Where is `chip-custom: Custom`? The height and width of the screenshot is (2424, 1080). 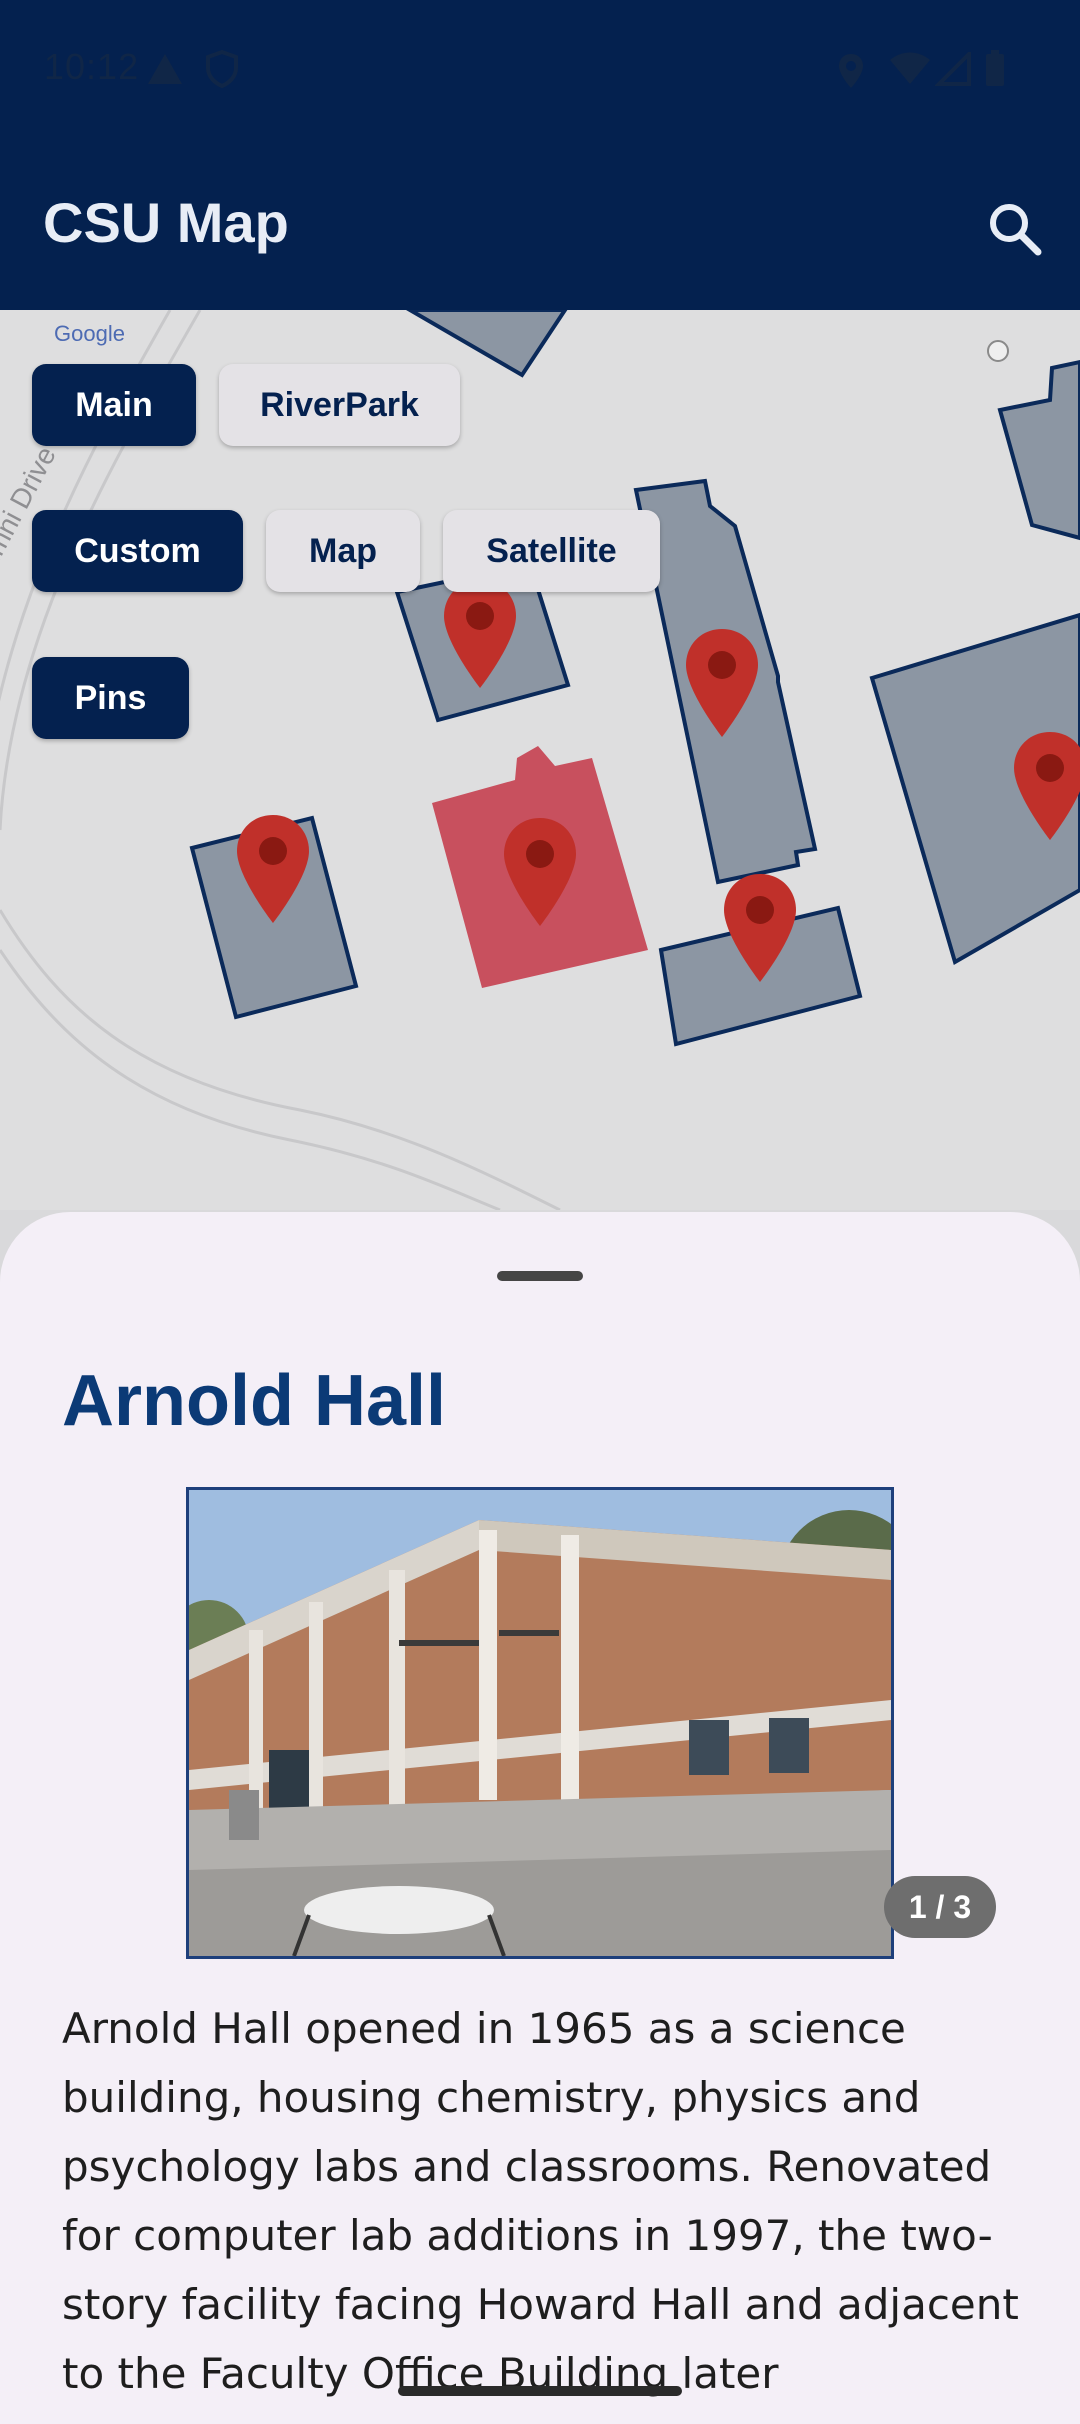
chip-custom: Custom is located at coordinates (137, 551).